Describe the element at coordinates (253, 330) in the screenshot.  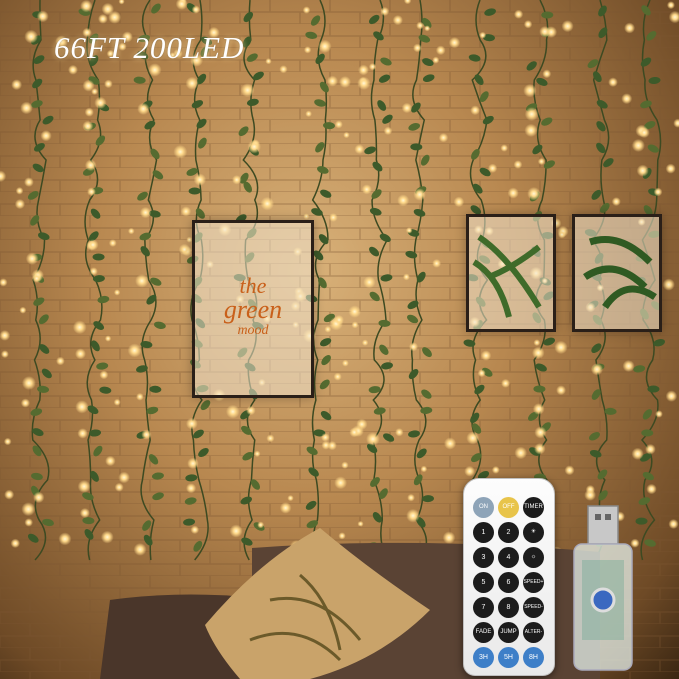
I see `poster-line-3: mood` at that location.